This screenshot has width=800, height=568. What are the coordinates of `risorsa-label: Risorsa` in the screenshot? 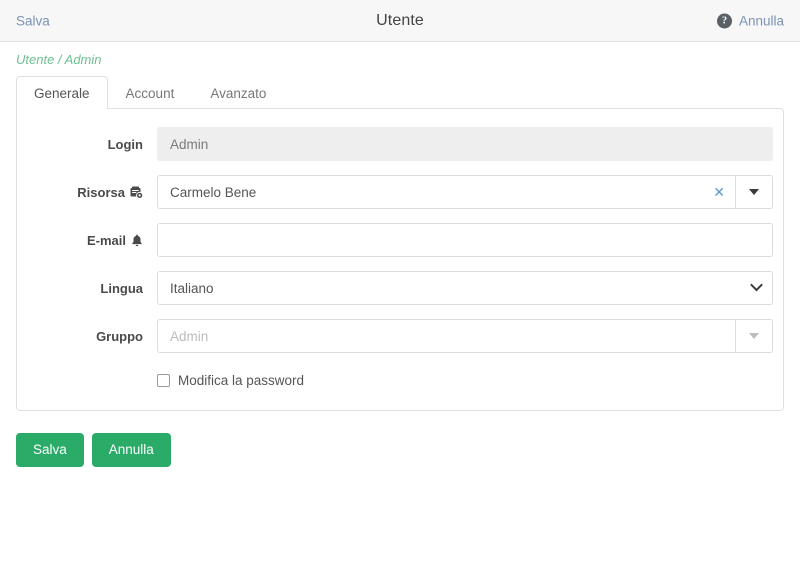 It's located at (92, 192).